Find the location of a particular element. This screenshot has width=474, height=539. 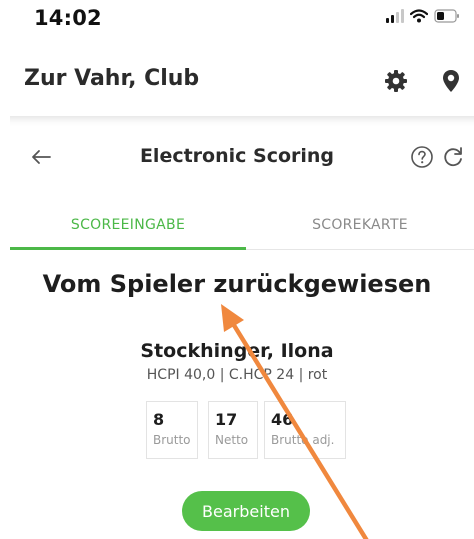

location-pin-icon is located at coordinates (451, 81).